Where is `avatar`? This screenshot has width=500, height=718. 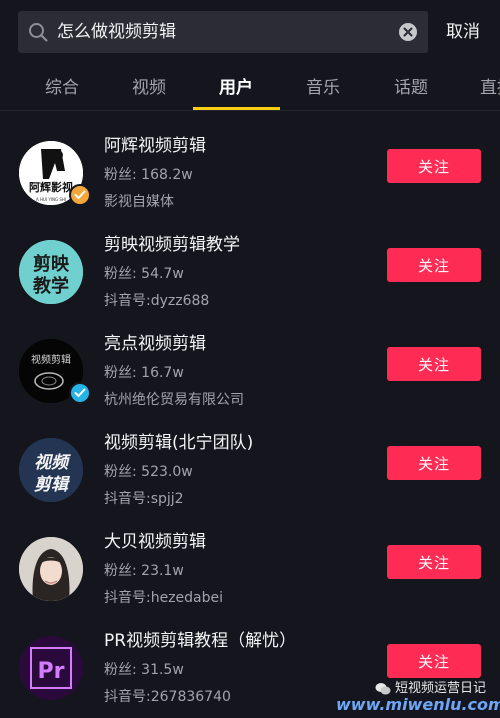
avatar is located at coordinates (51, 569).